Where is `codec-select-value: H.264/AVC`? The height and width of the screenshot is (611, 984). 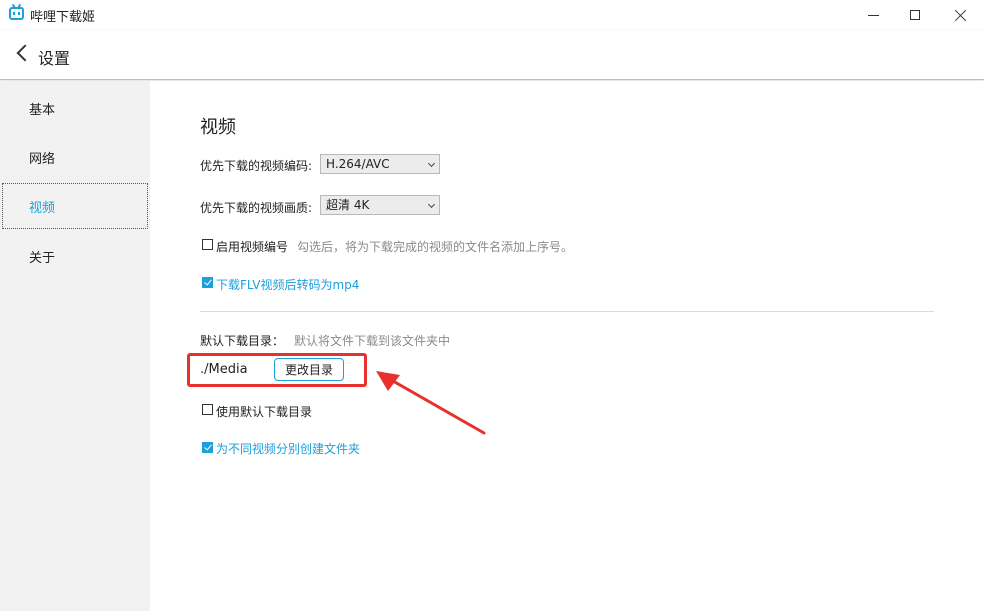 codec-select-value: H.264/AVC is located at coordinates (358, 164).